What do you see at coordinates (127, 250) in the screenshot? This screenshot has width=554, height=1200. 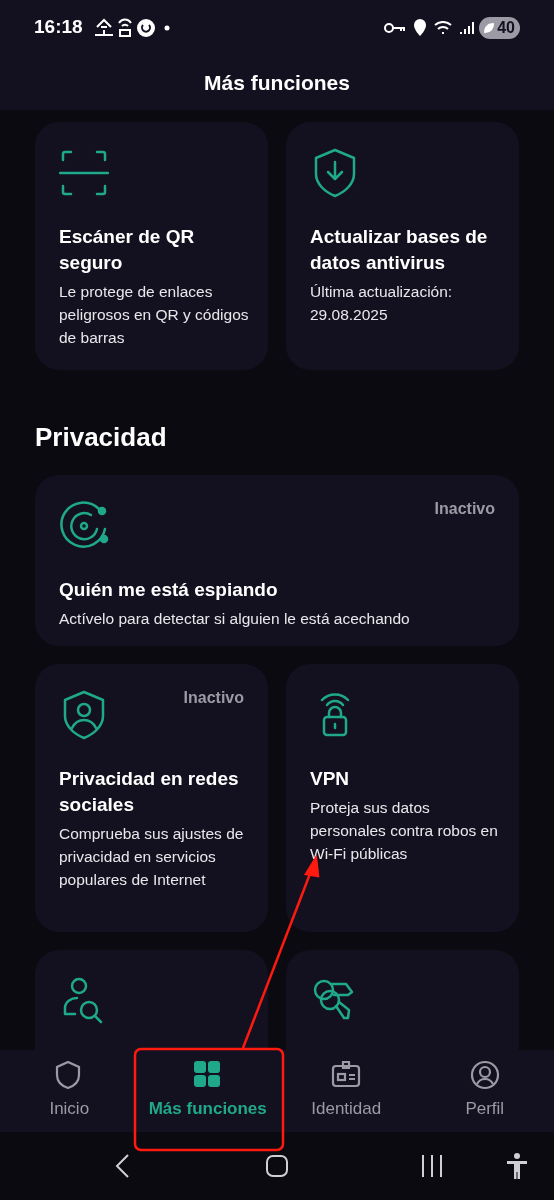 I see `card-title: Escáner de QR seguro` at bounding box center [127, 250].